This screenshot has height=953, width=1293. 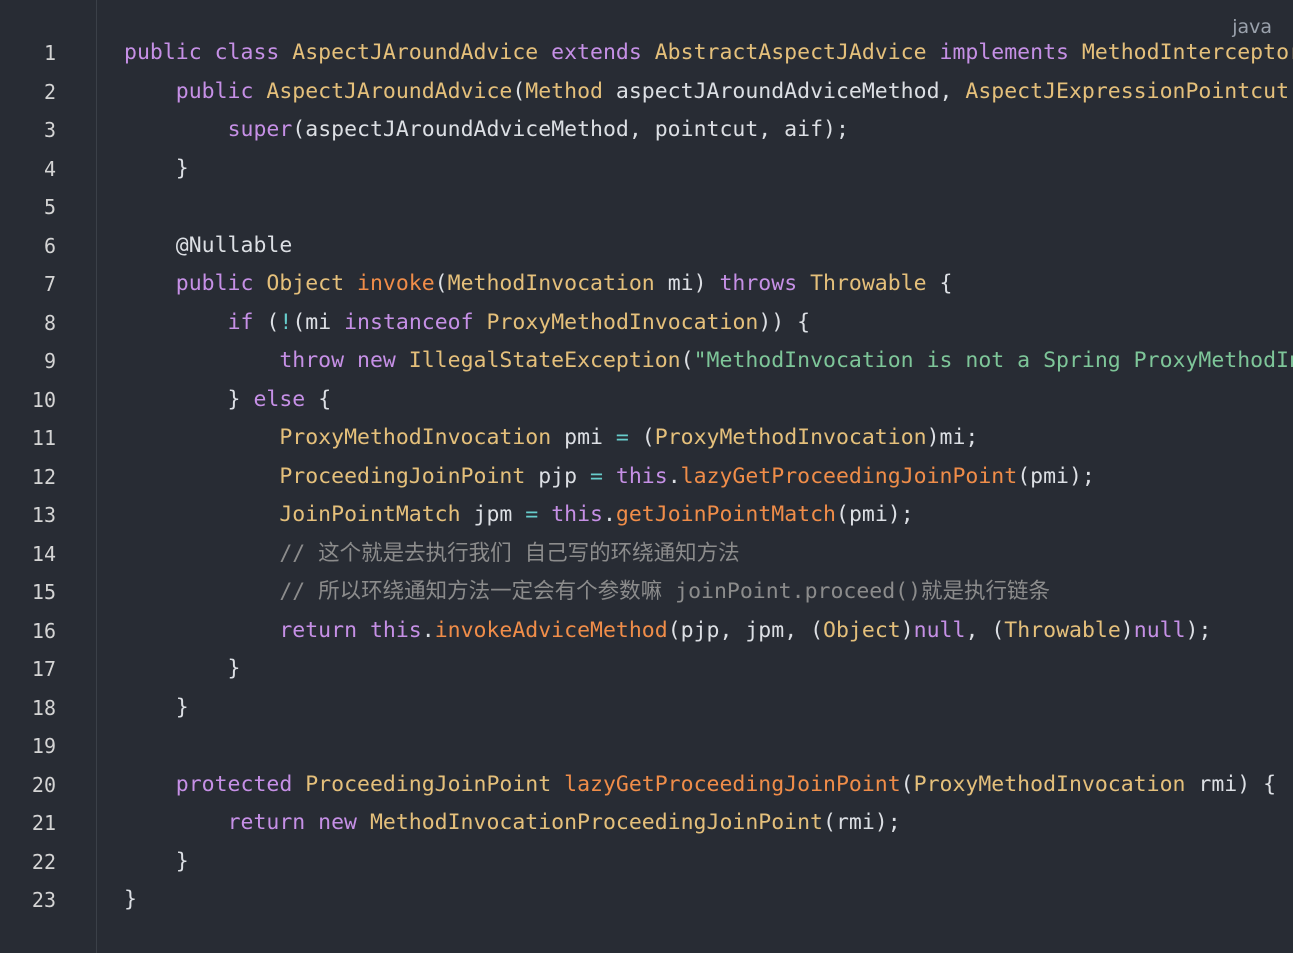 I want to click on code-token: !, so click(x=286, y=322).